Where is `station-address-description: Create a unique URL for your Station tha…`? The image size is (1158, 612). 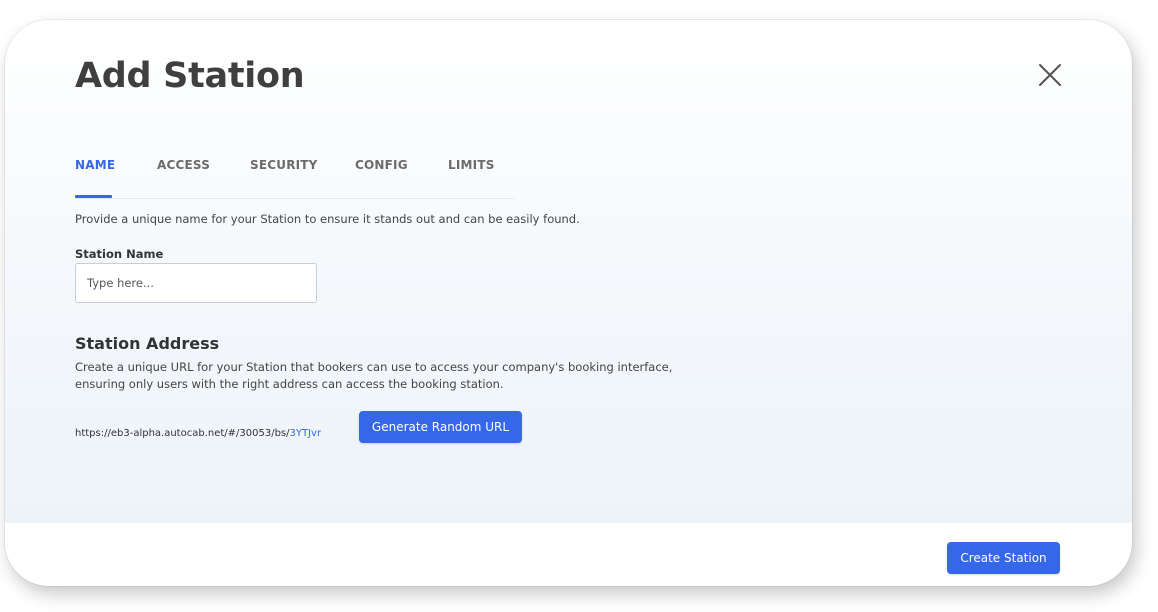 station-address-description: Create a unique URL for your Station tha… is located at coordinates (374, 375).